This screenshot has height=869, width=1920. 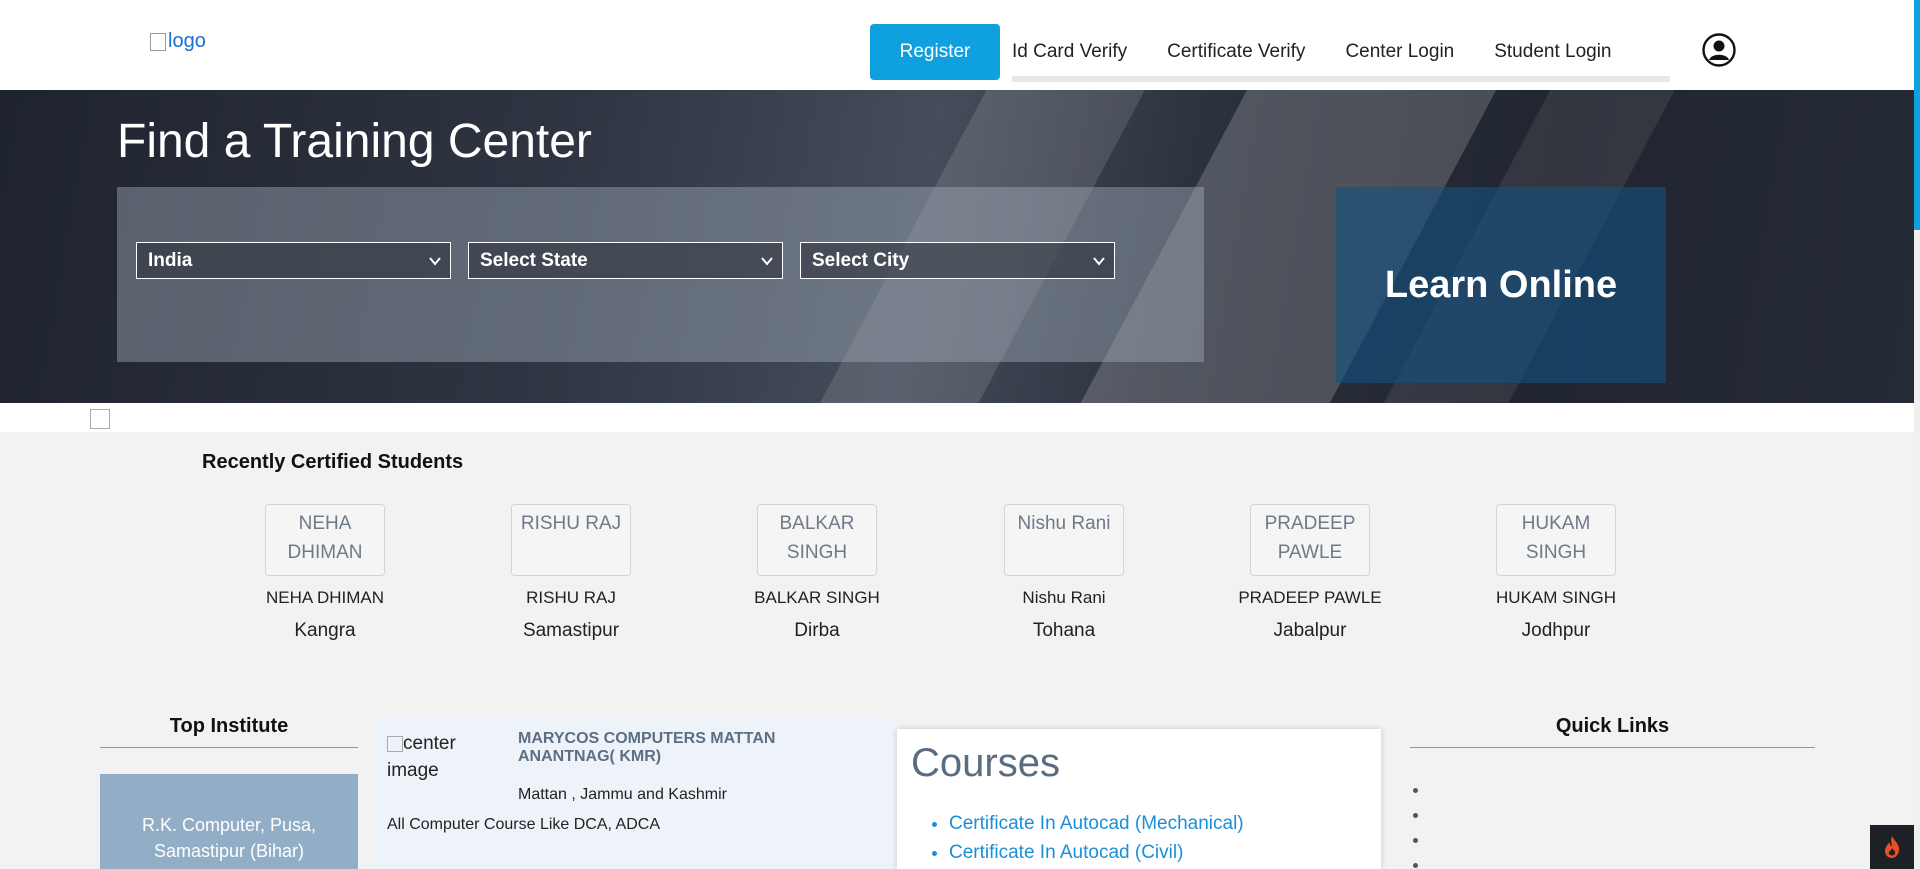 I want to click on nav-link-student-login: Student Login, so click(x=1552, y=52).